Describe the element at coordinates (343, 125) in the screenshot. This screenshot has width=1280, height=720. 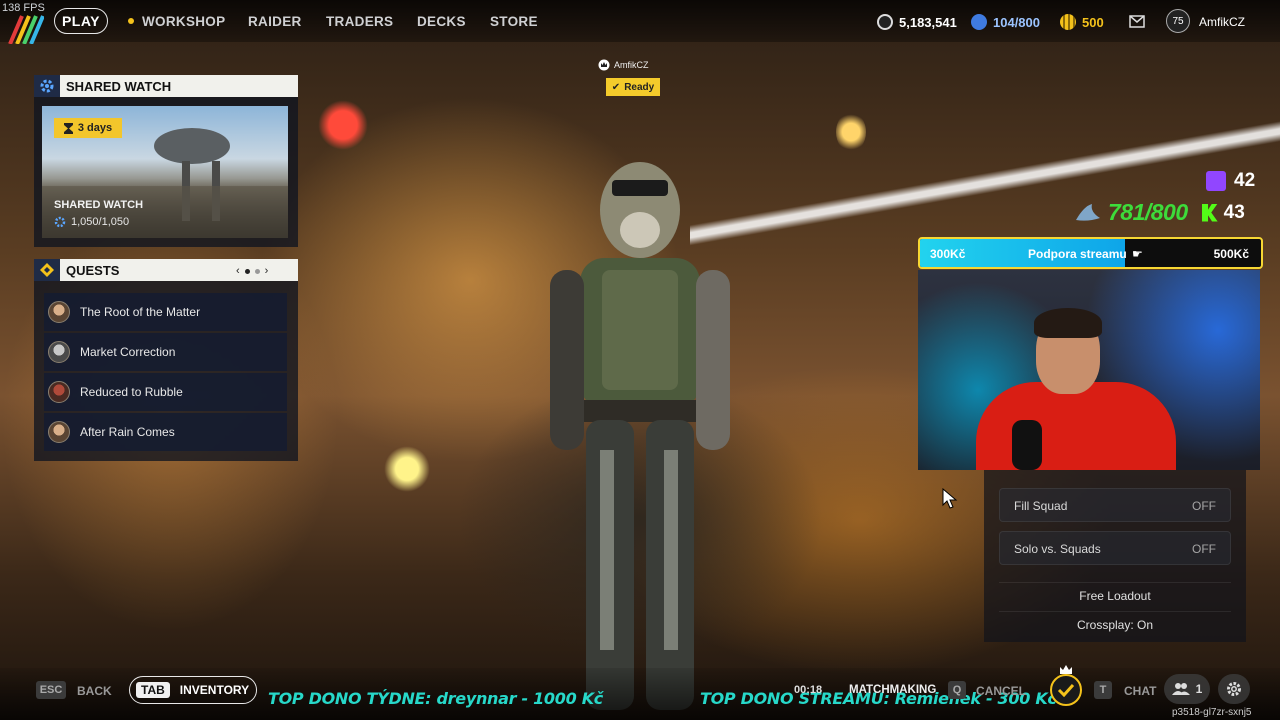
I see `red-lamp` at that location.